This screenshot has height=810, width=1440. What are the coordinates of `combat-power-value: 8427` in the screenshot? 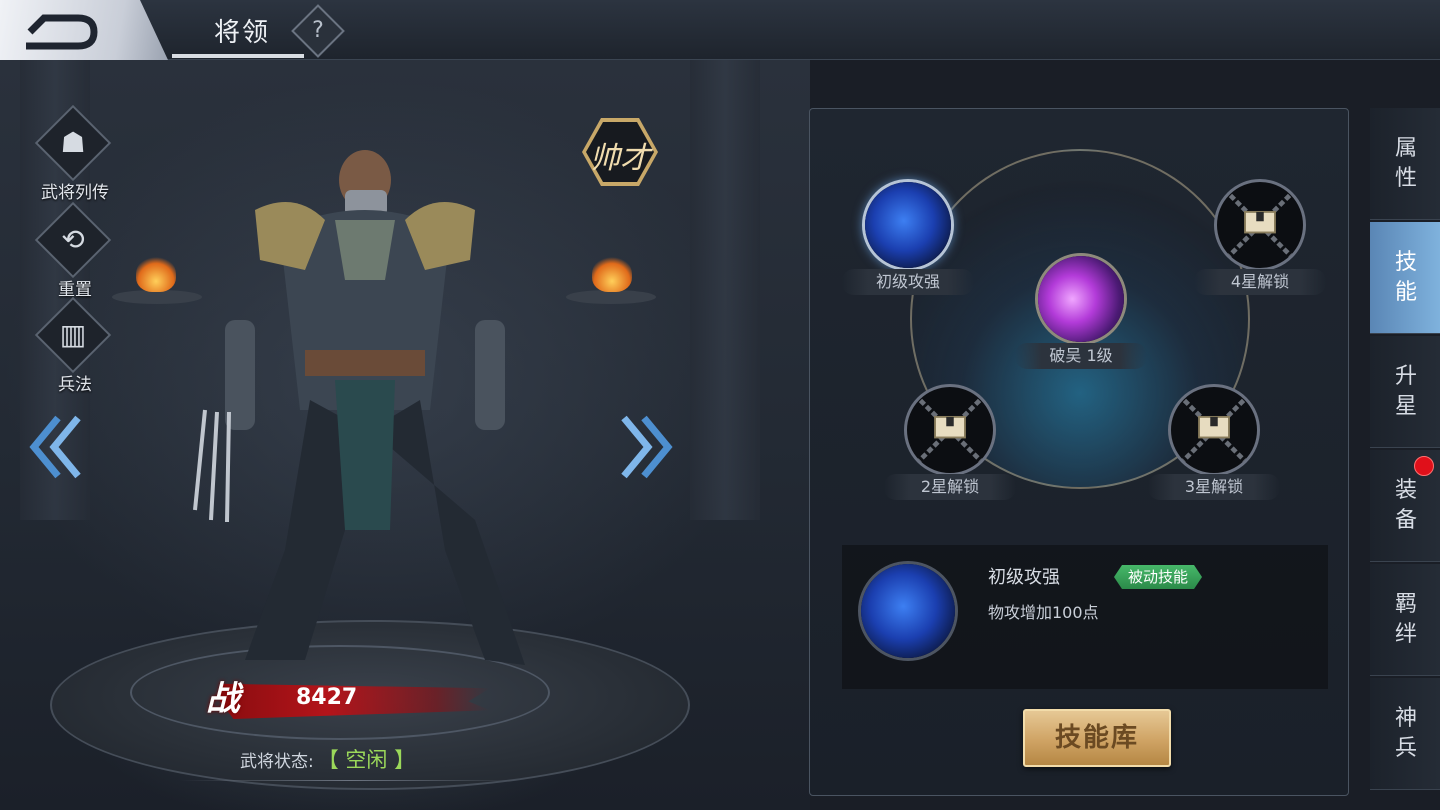 It's located at (327, 697).